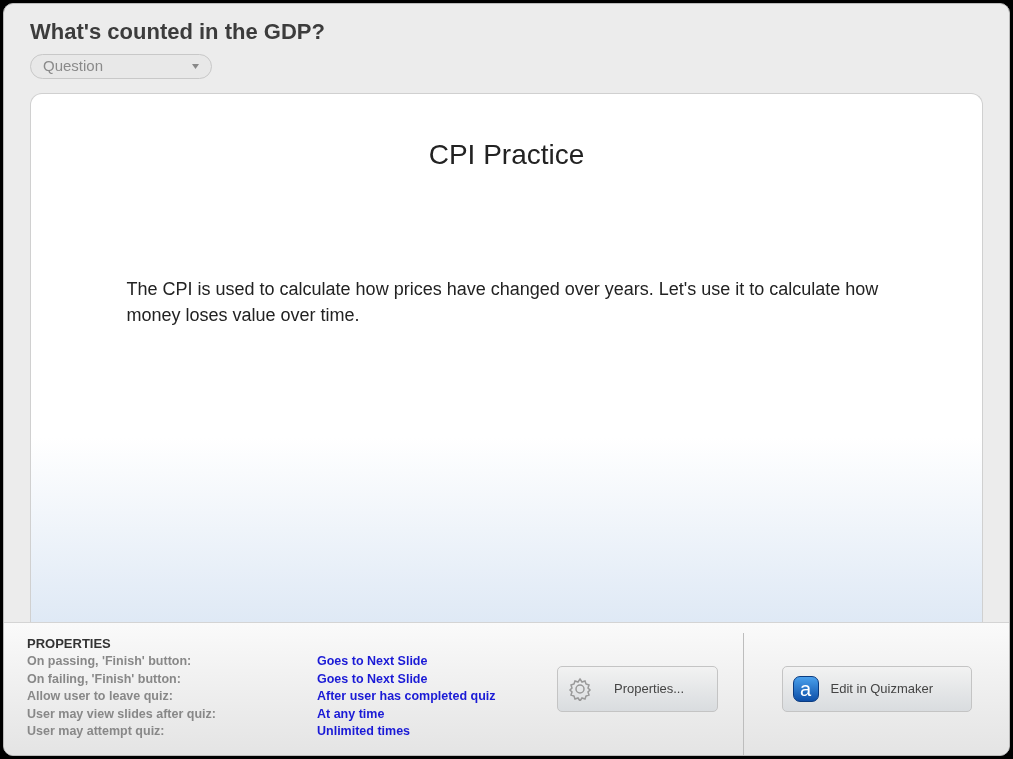  Describe the element at coordinates (195, 66) in the screenshot. I see `caret-icon` at that location.